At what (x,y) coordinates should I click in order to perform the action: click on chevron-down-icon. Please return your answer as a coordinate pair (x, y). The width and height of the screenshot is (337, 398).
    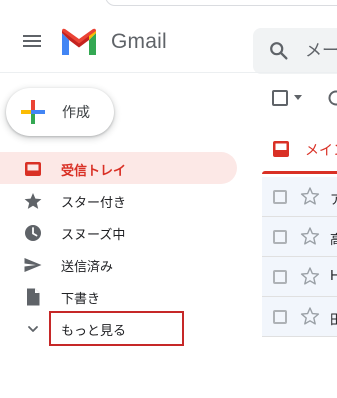
    Looking at the image, I should click on (33, 329).